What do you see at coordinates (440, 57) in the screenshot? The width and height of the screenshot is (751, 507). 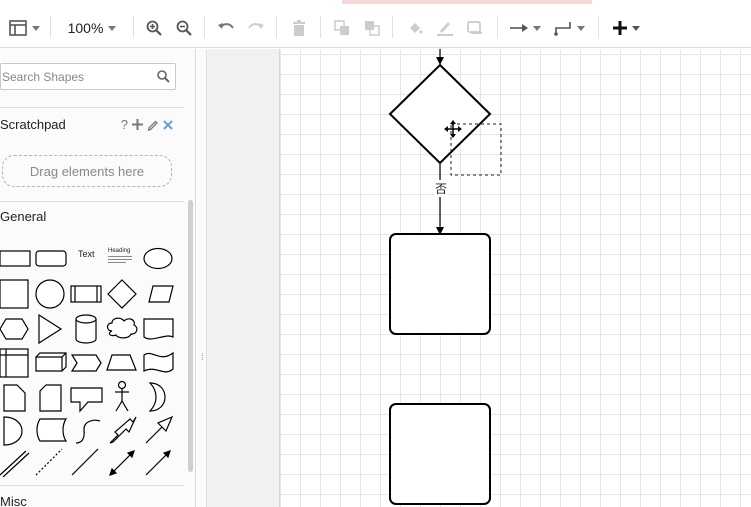 I see `incoming-edge` at bounding box center [440, 57].